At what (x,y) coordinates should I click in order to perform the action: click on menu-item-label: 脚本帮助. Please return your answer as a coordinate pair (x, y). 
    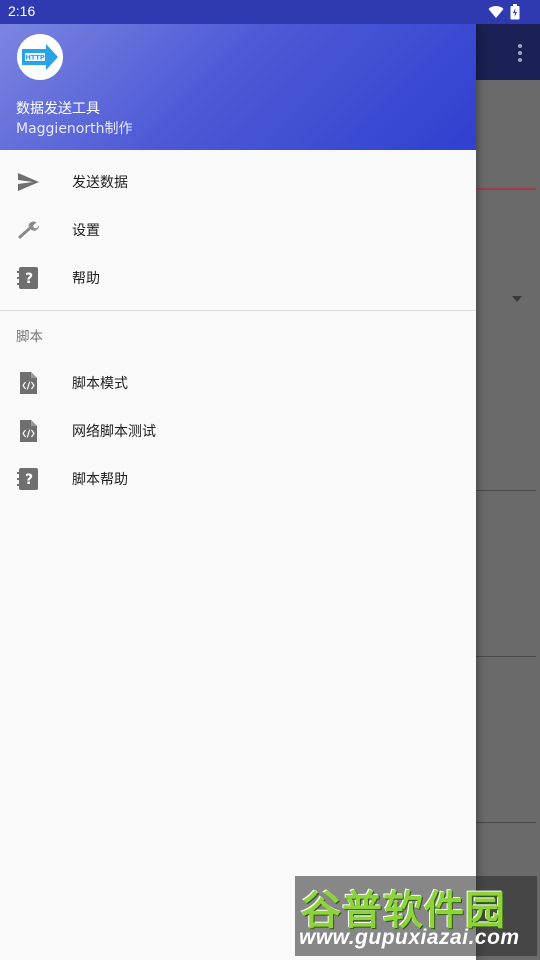
    Looking at the image, I should click on (100, 480).